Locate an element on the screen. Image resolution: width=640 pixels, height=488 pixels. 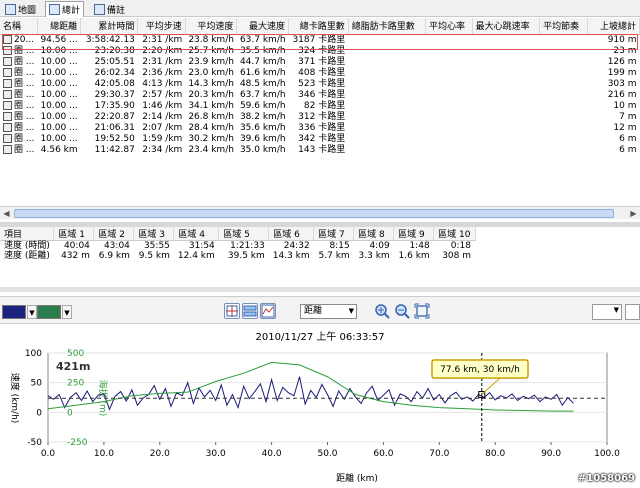
table-cell: 48.5 km/h is located at coordinates (262, 83).